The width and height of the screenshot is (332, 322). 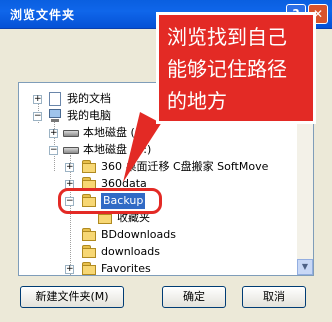 What do you see at coordinates (194, 297) in the screenshot?
I see `ok-button: 确定` at bounding box center [194, 297].